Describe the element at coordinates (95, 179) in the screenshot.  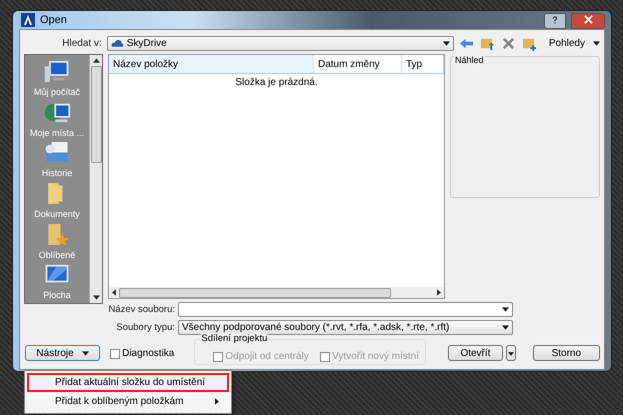
I see `scrollbar` at that location.